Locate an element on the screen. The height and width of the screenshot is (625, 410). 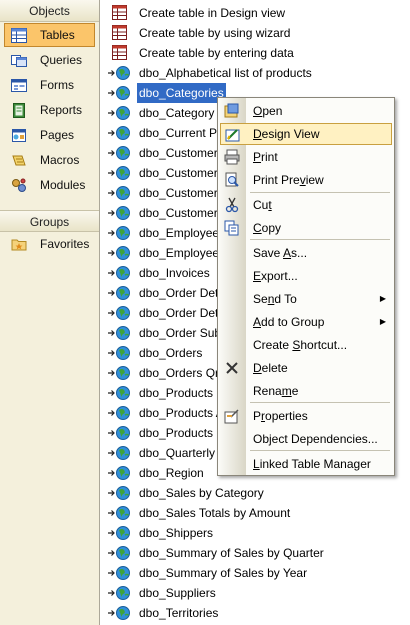
design-view-icon is located at coordinates (232, 135).